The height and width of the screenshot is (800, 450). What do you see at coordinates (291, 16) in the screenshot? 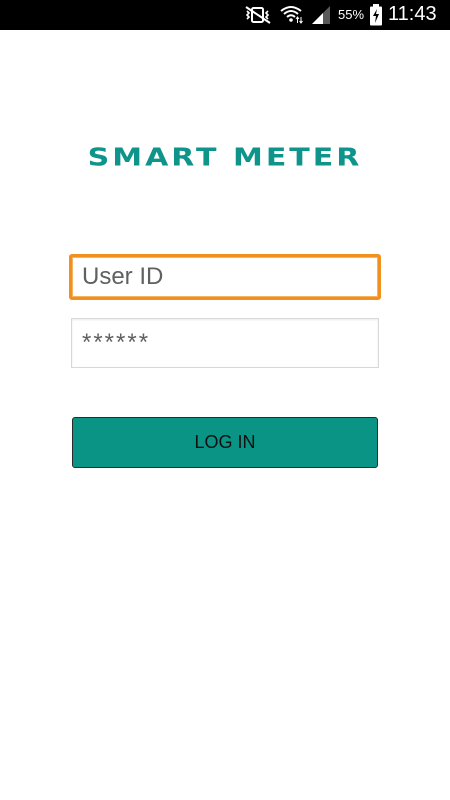
I see `wifi-icon` at bounding box center [291, 16].